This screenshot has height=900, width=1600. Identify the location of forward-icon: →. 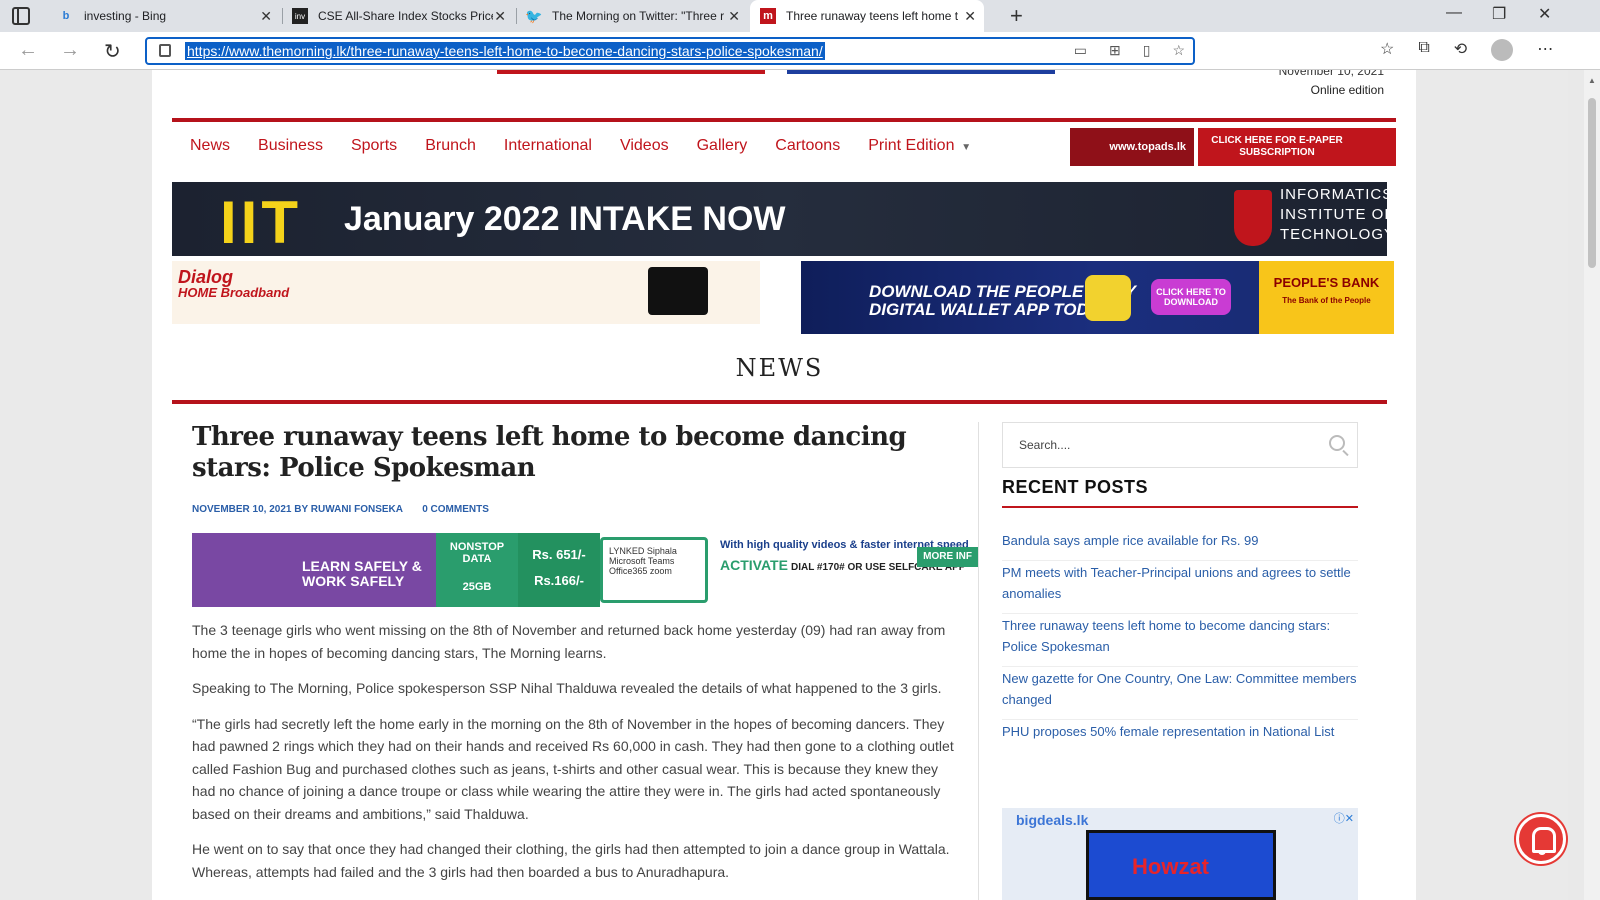
(70, 50).